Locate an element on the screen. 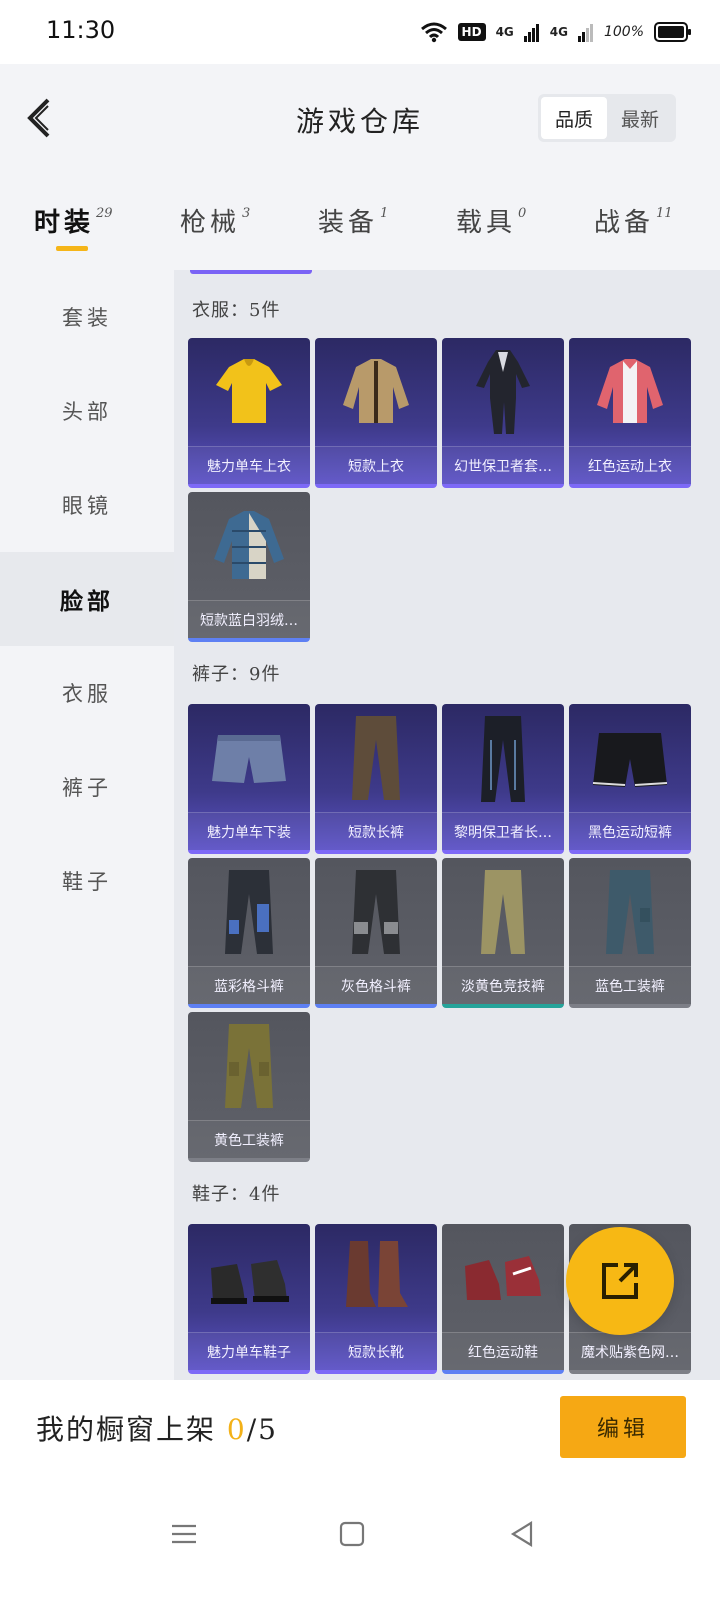  tab-guns: 枪械 3 is located at coordinates (215, 220).